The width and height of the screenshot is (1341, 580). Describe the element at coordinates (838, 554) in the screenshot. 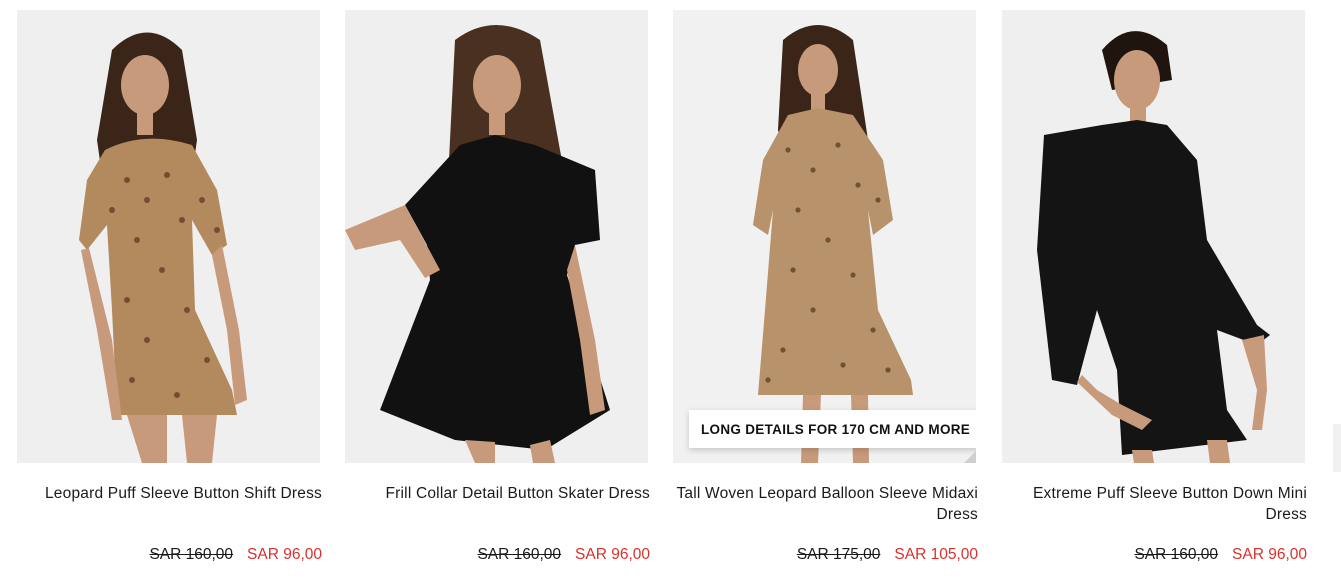

I see `original-price: SAR 175,00` at that location.